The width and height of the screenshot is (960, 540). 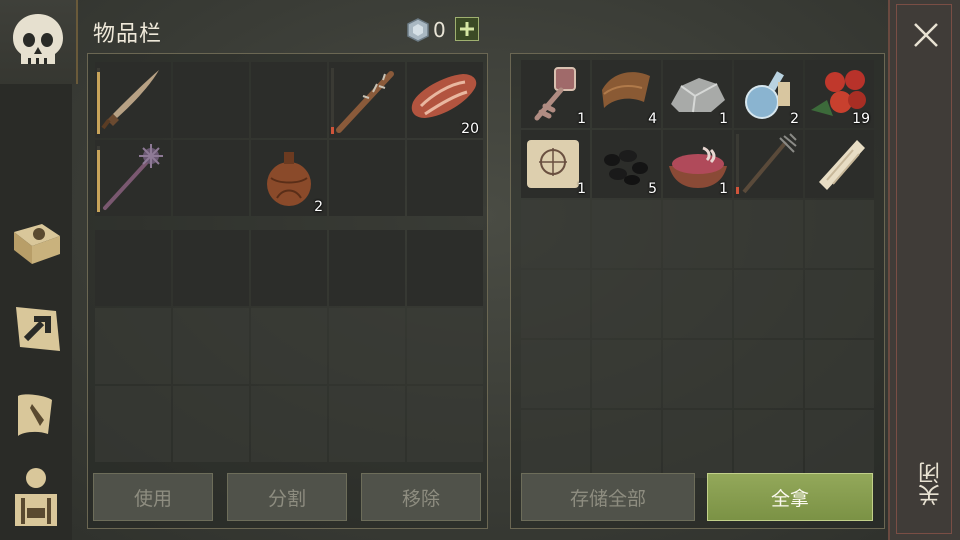 I want to click on sidebar-tab-crafting, so click(x=36, y=328).